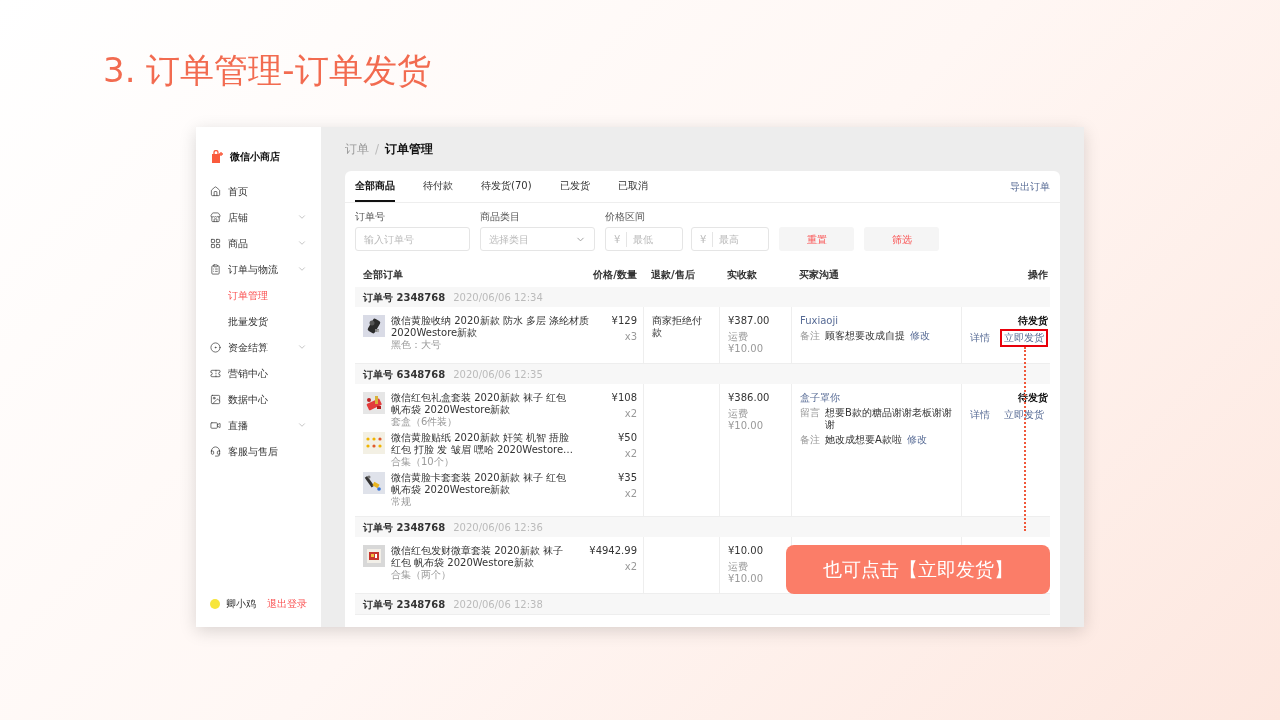  I want to click on sidebar-subitem: 批量发货, so click(258, 321).